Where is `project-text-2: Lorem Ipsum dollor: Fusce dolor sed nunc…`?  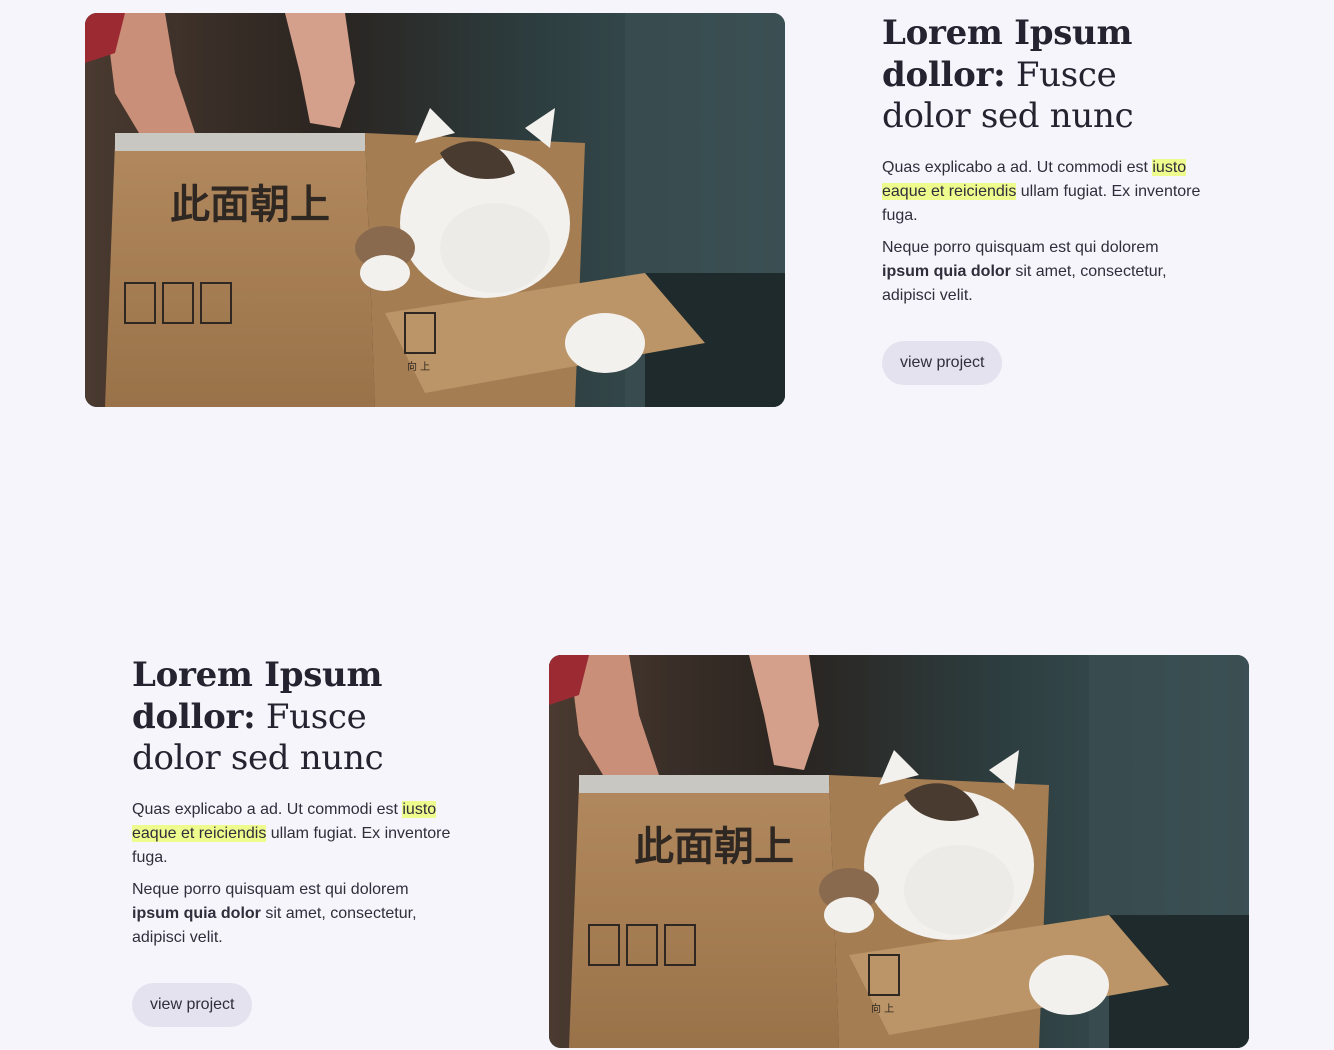 project-text-2: Lorem Ipsum dollor: Fusce dolor sed nunc… is located at coordinates (297, 841).